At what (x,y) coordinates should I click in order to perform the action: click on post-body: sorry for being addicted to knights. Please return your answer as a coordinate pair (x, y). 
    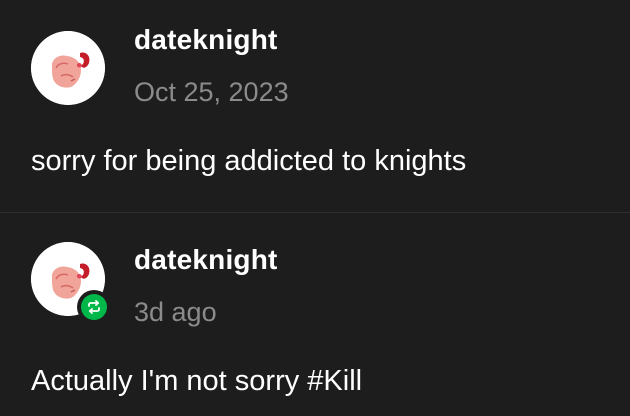
    Looking at the image, I should click on (249, 161).